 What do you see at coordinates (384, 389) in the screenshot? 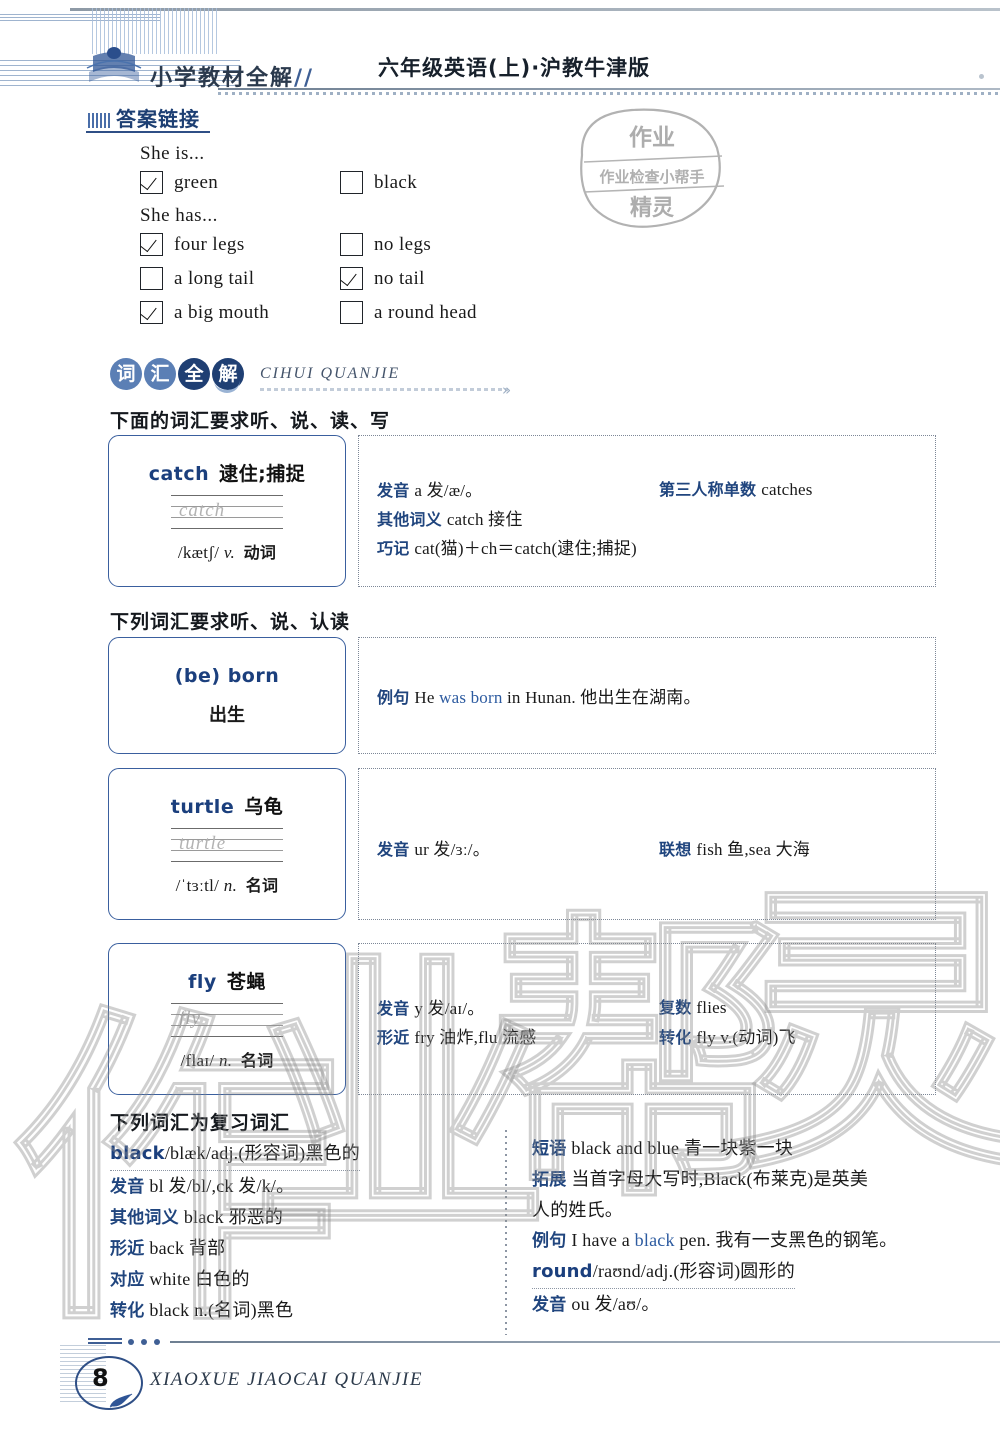
I see `banner-tail-decoration` at bounding box center [384, 389].